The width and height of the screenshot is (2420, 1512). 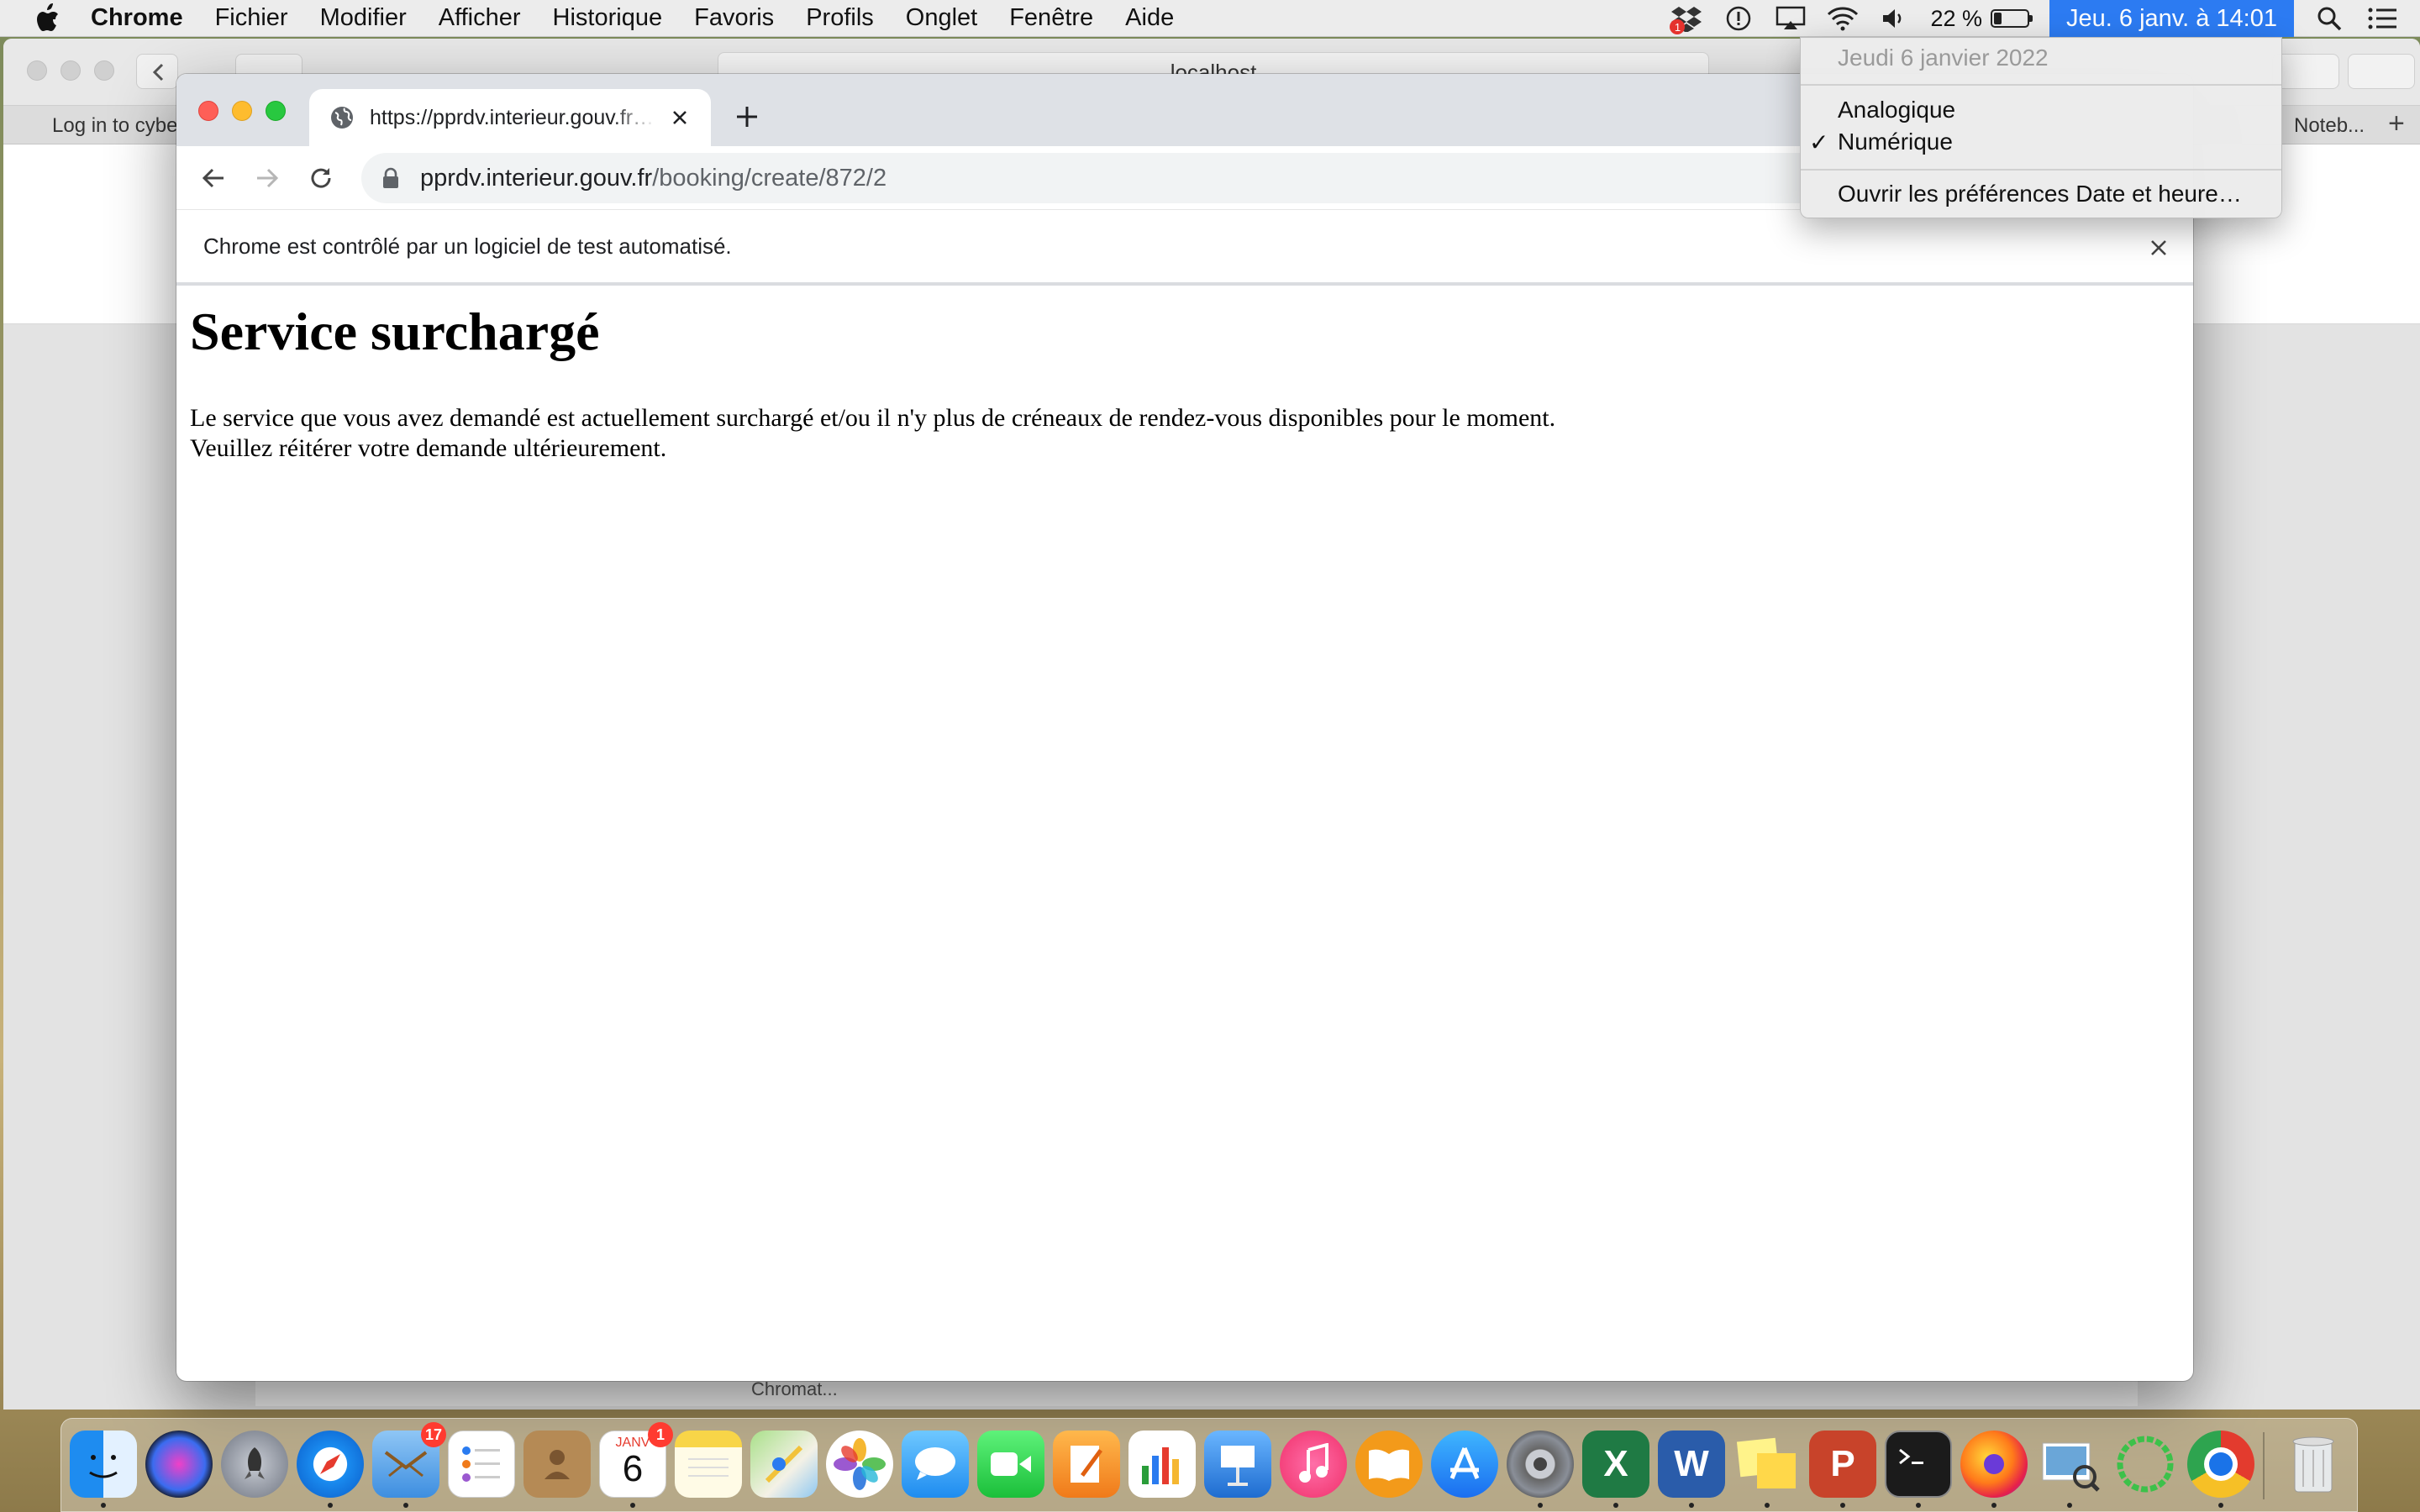 I want to click on status-area: 1 22 % Jeu. 6 janv. à 14:01, so click(x=2045, y=18).